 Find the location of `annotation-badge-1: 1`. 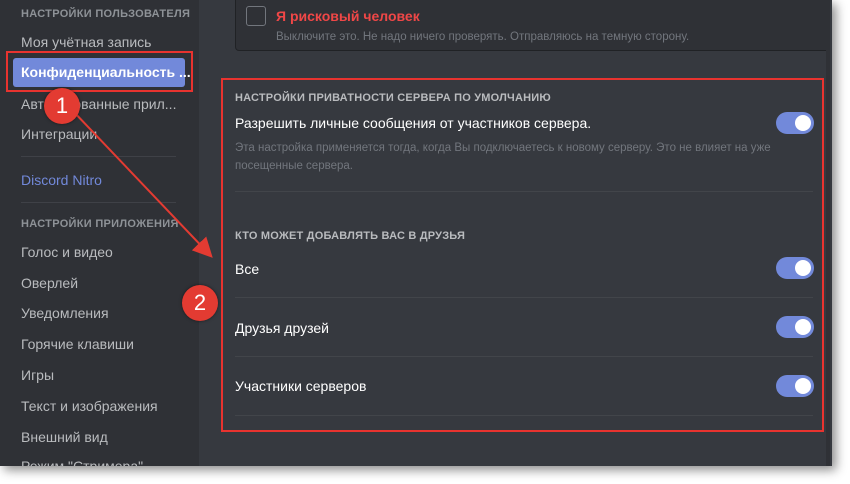

annotation-badge-1: 1 is located at coordinates (62, 106).